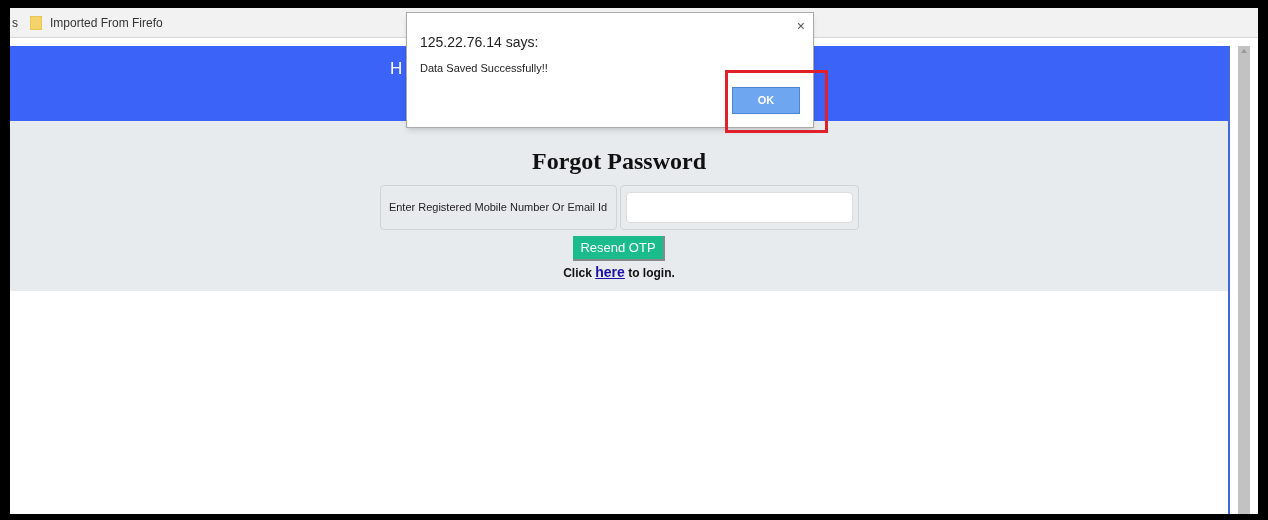 Image resolution: width=1268 pixels, height=520 pixels. Describe the element at coordinates (15, 22) in the screenshot. I see `bookmark-label: s` at that location.